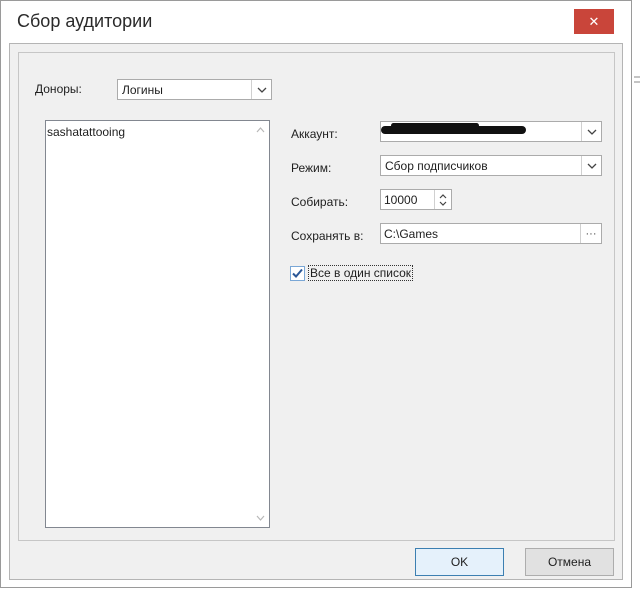 The height and width of the screenshot is (595, 642). What do you see at coordinates (360, 273) in the screenshot?
I see `single-list-label: Все в один список` at bounding box center [360, 273].